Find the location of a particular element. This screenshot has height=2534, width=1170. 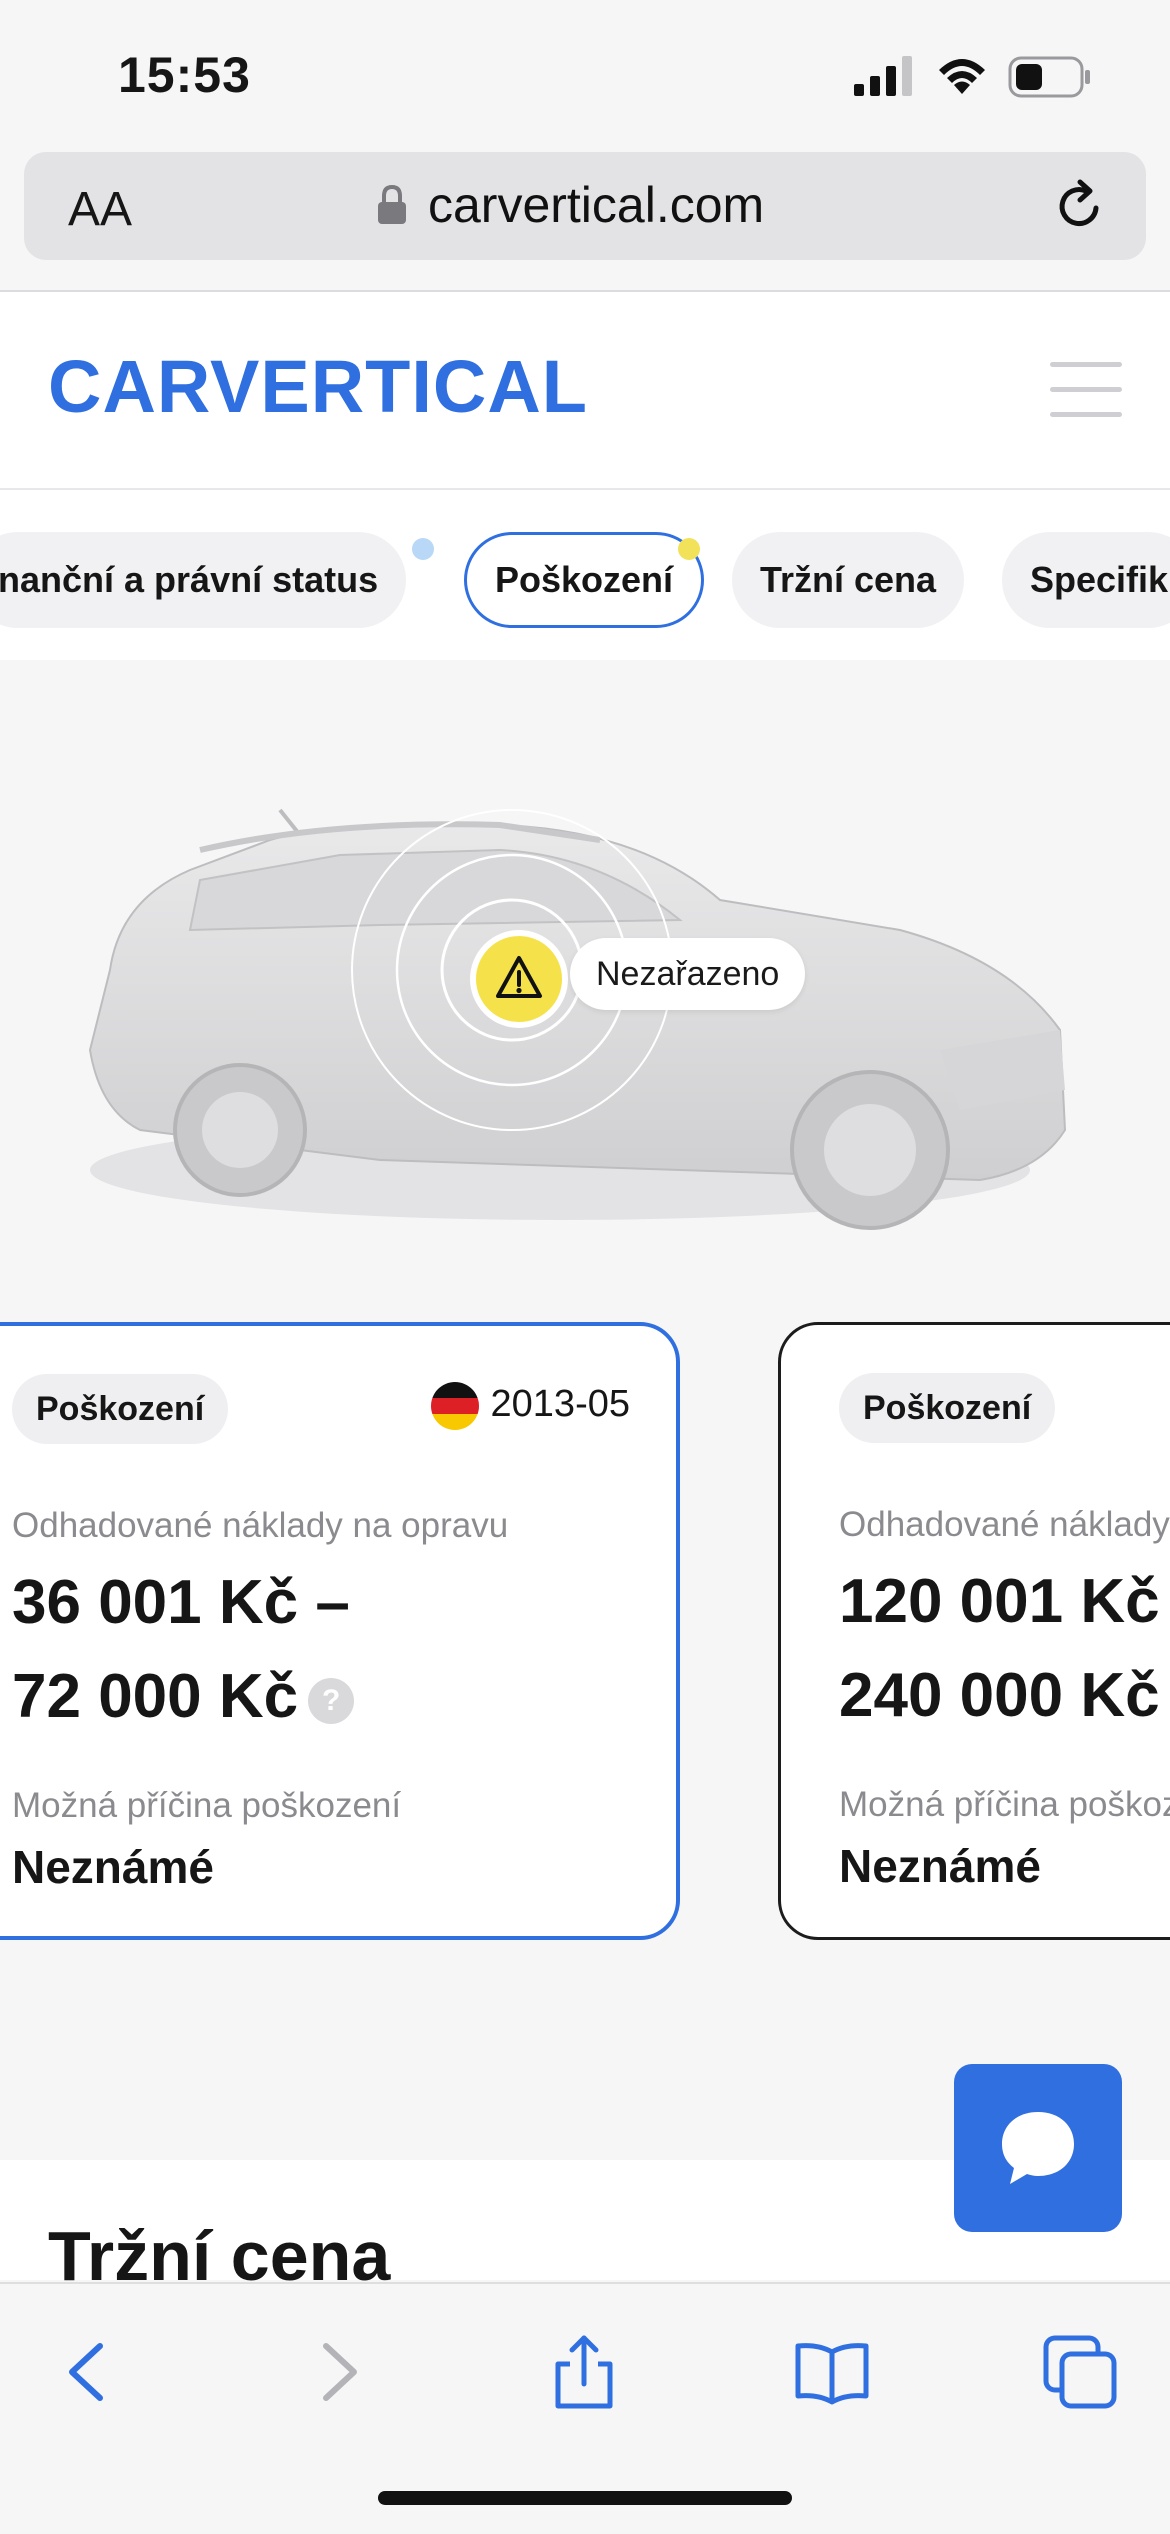

forward-icon is located at coordinates (338, 2372).